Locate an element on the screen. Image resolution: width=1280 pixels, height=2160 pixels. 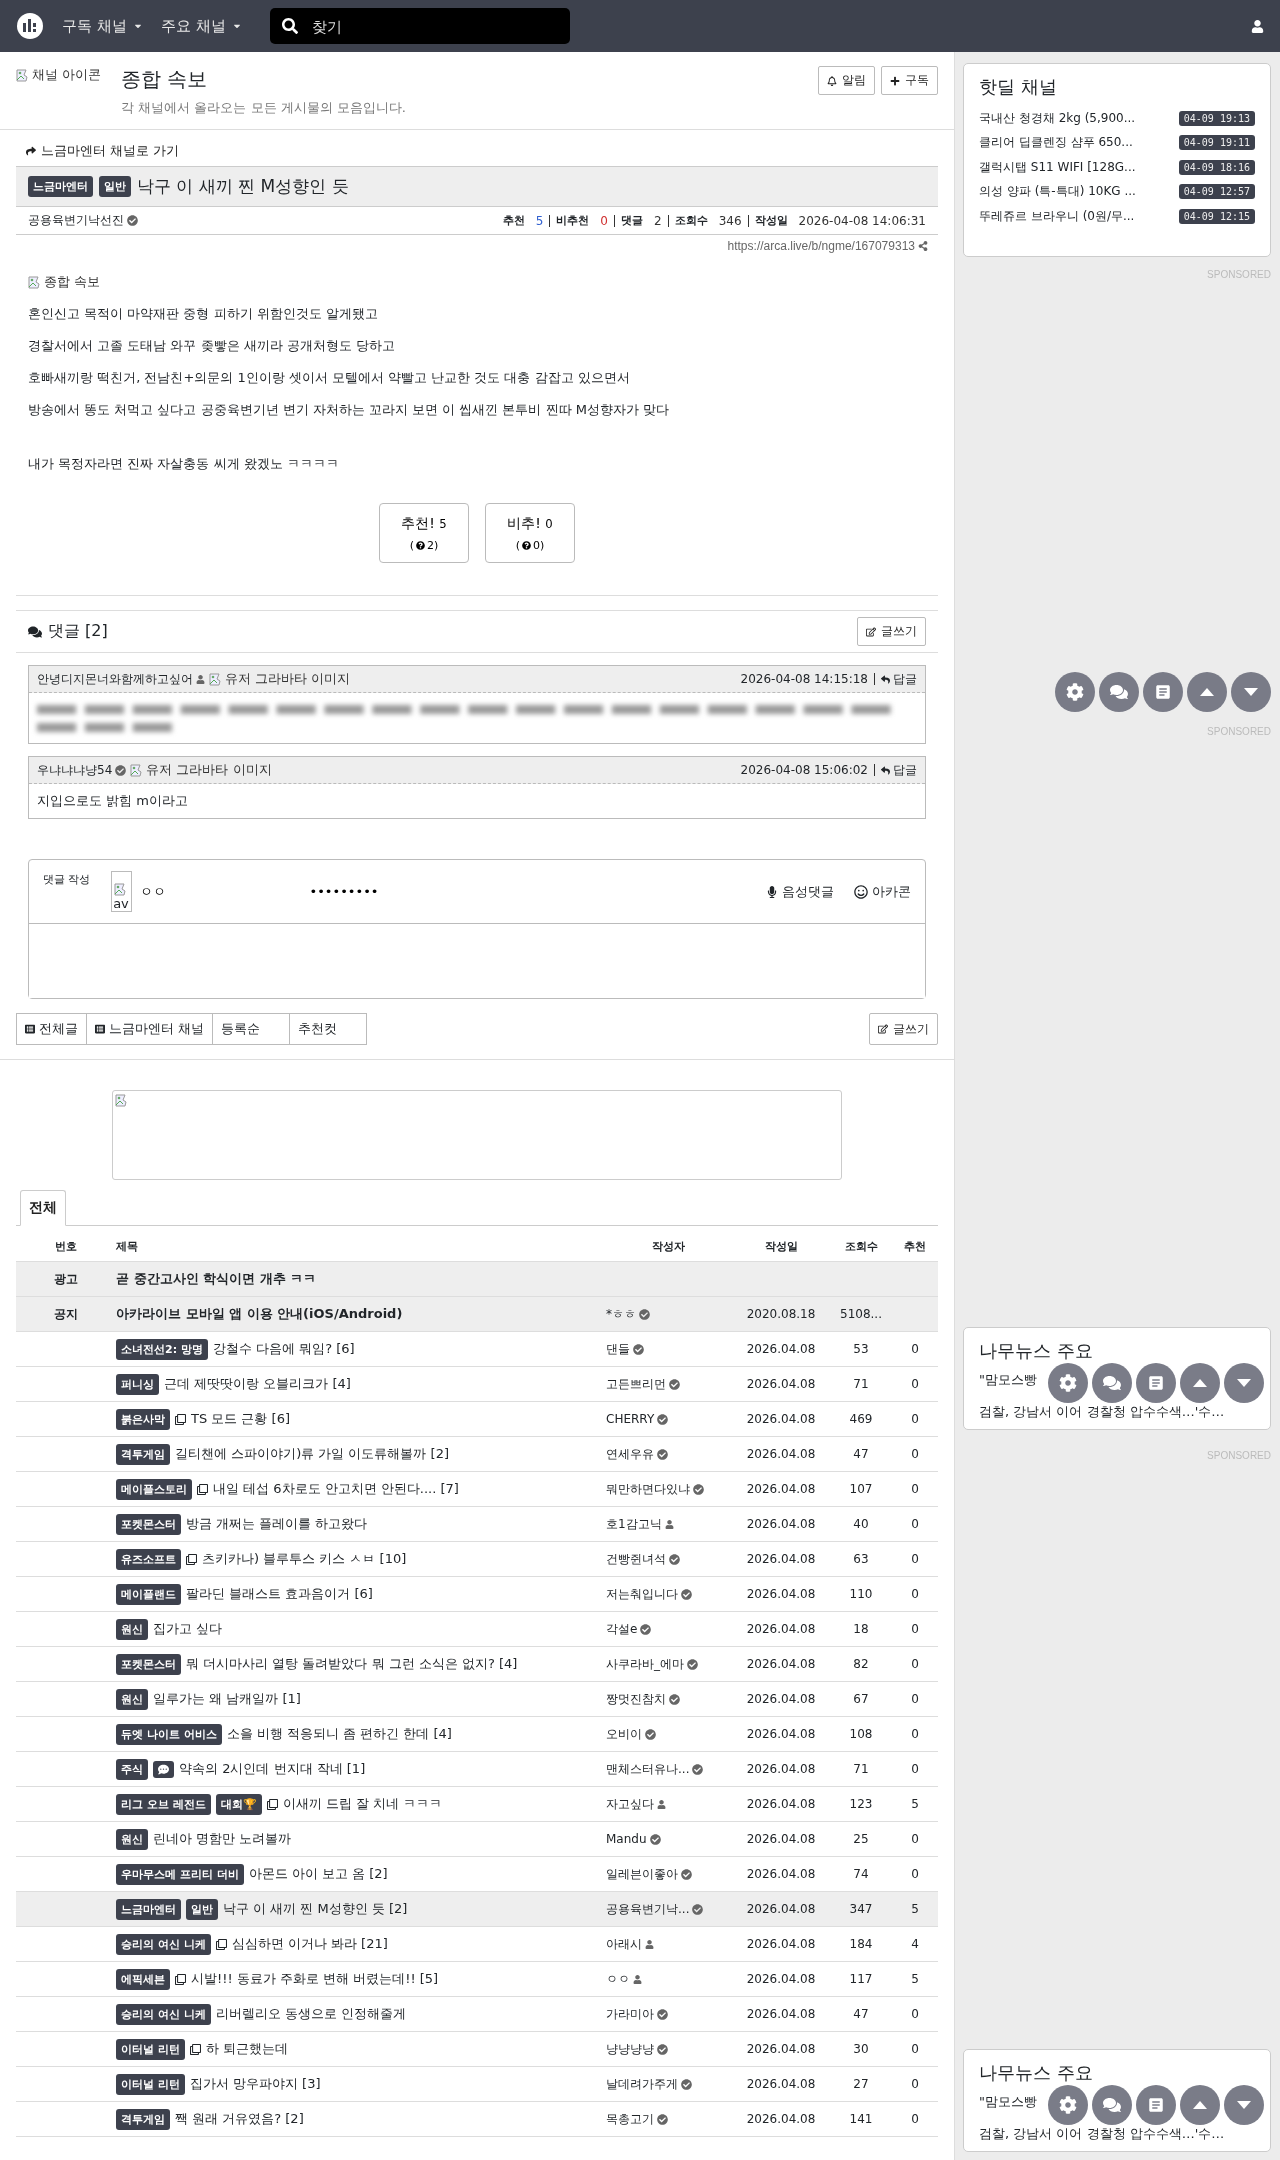
nav-menu: 주요 채널 is located at coordinates (201, 26).